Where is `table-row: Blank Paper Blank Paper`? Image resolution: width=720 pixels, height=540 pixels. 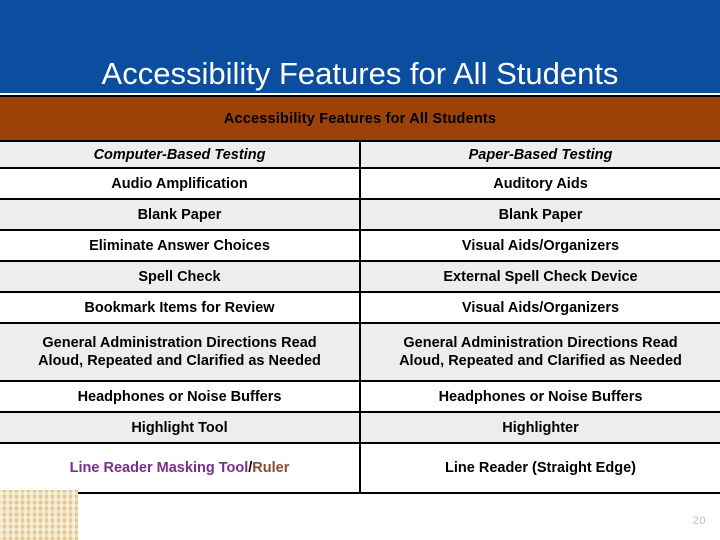
table-row: Blank Paper Blank Paper is located at coordinates (360, 214).